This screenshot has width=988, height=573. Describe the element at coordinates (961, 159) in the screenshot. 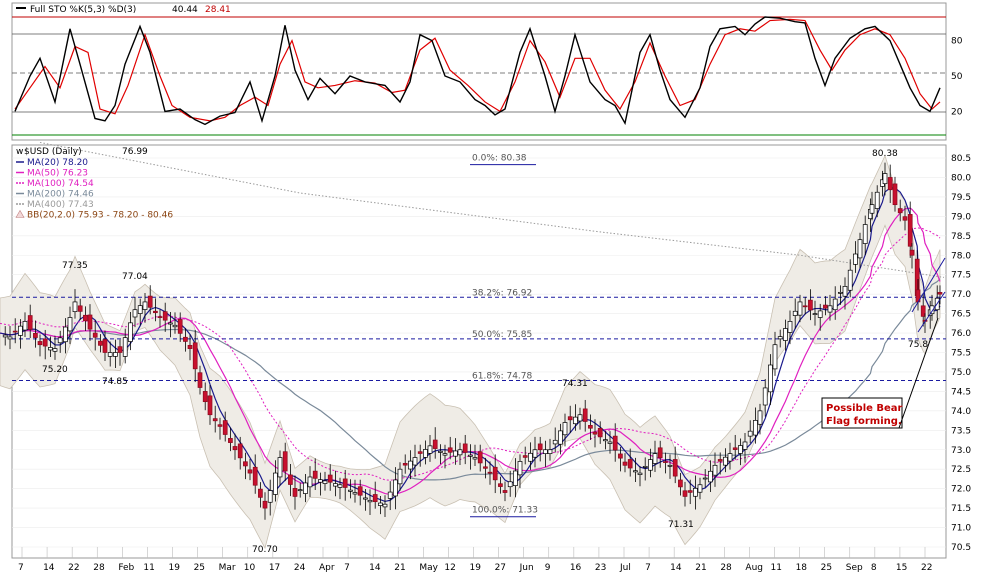

I see `y-tick-label: 80.5` at that location.